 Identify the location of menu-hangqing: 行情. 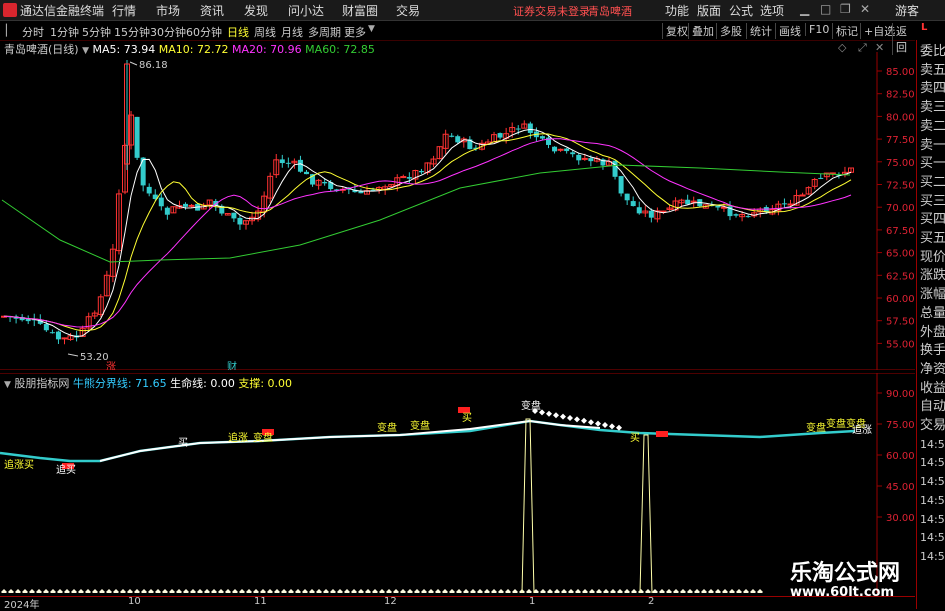
(124, 10).